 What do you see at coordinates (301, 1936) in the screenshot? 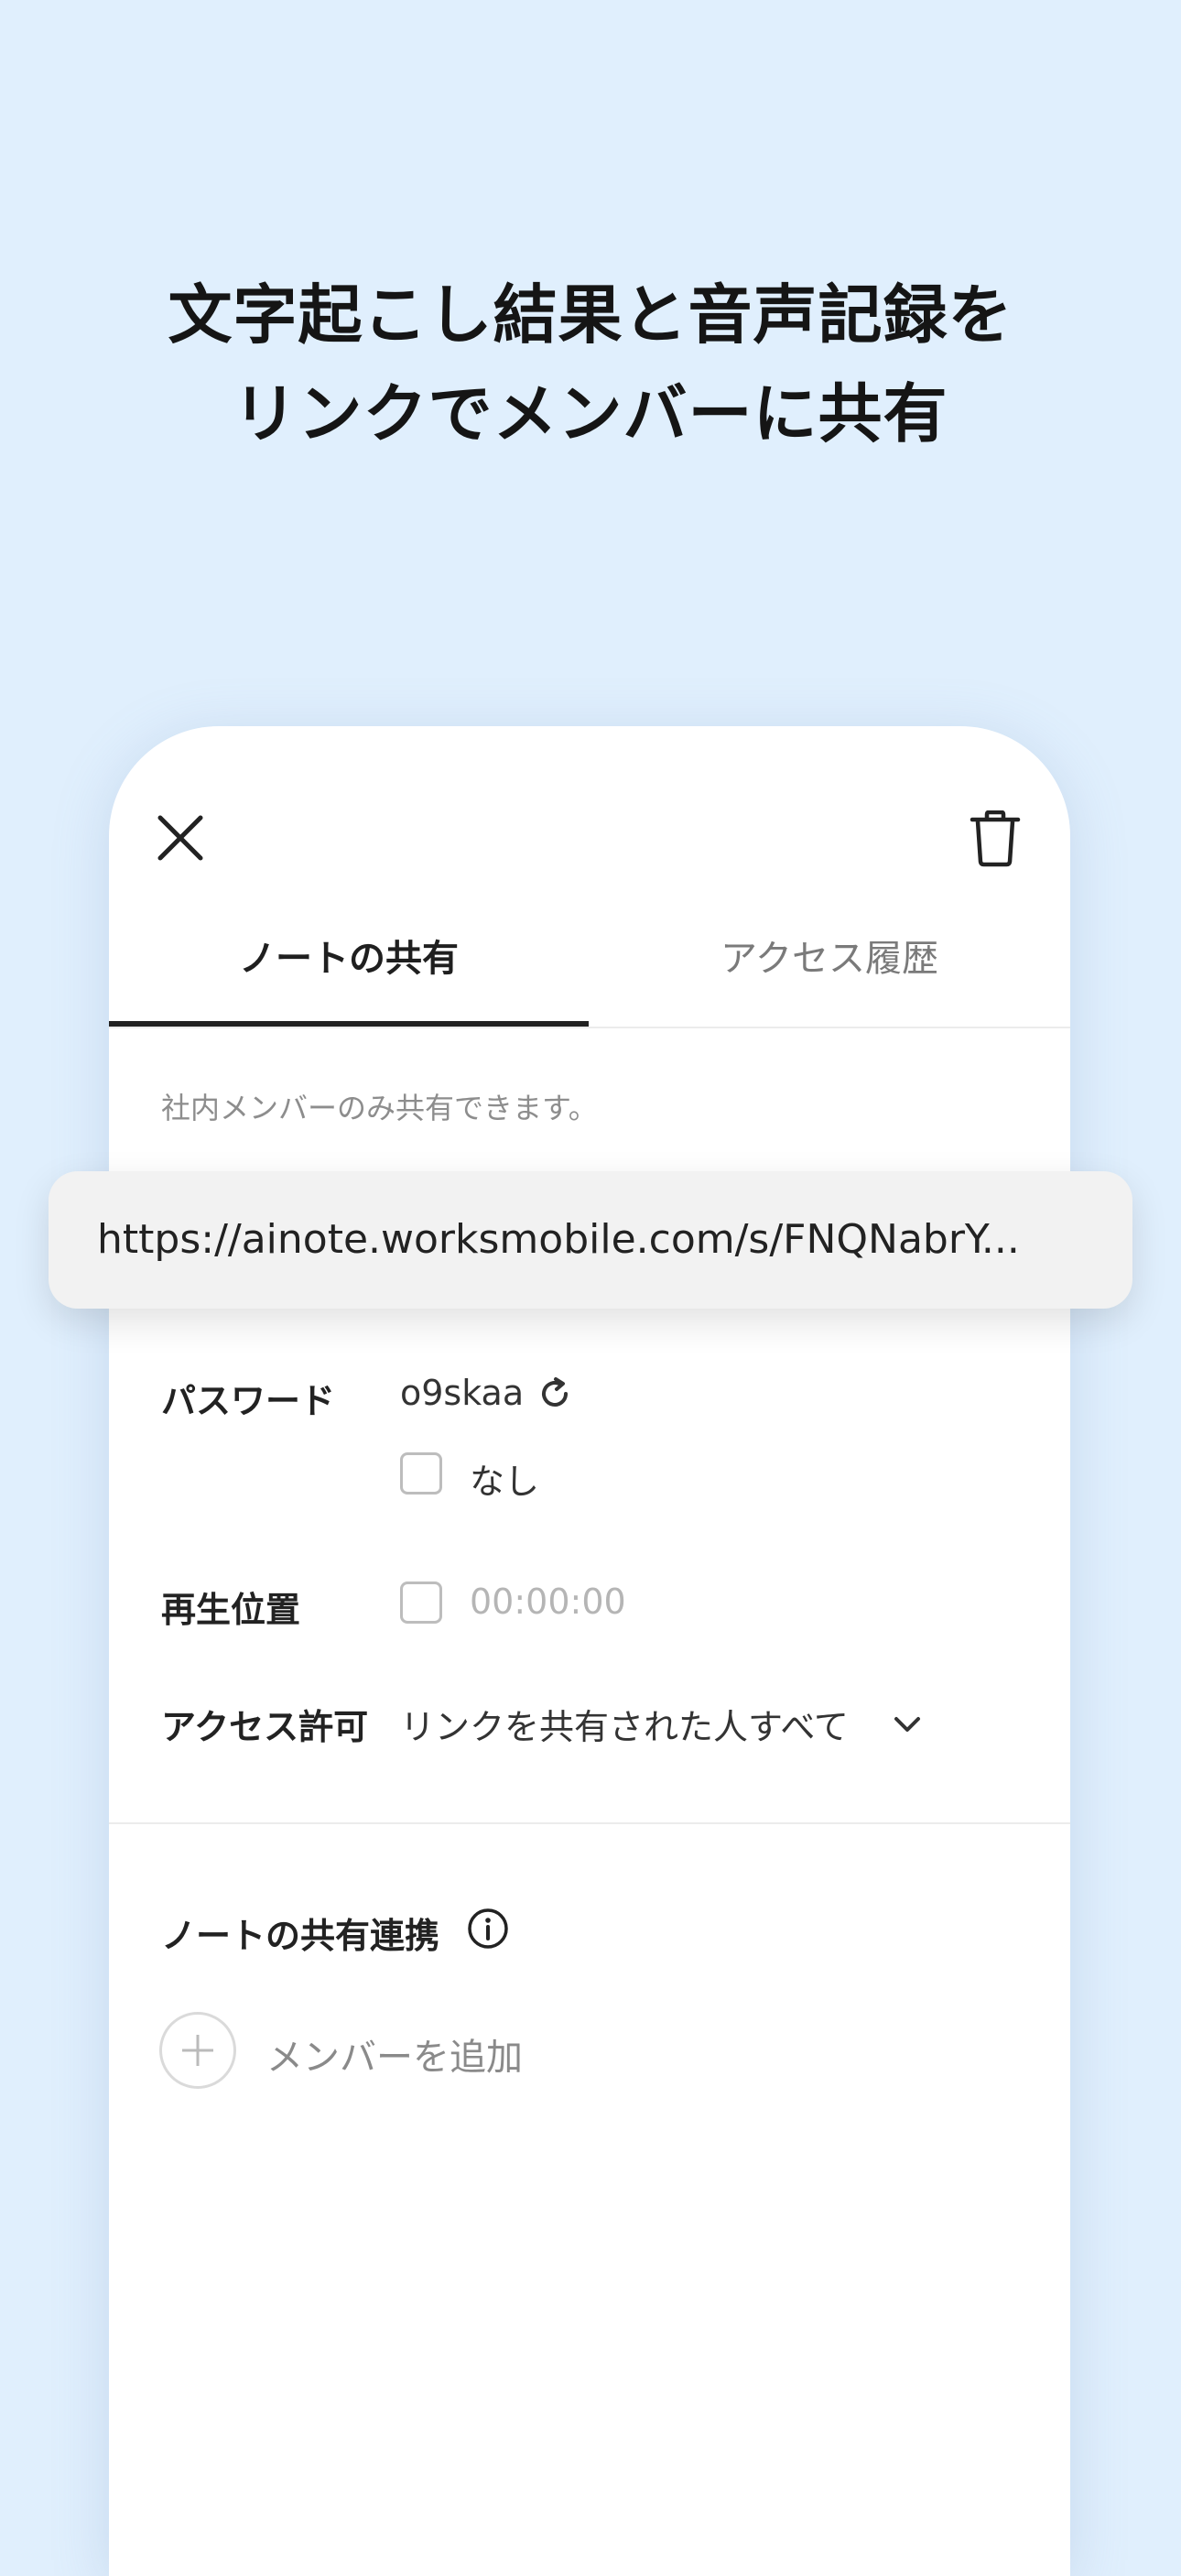
I see `linked-share-label: ノートの共有連携` at bounding box center [301, 1936].